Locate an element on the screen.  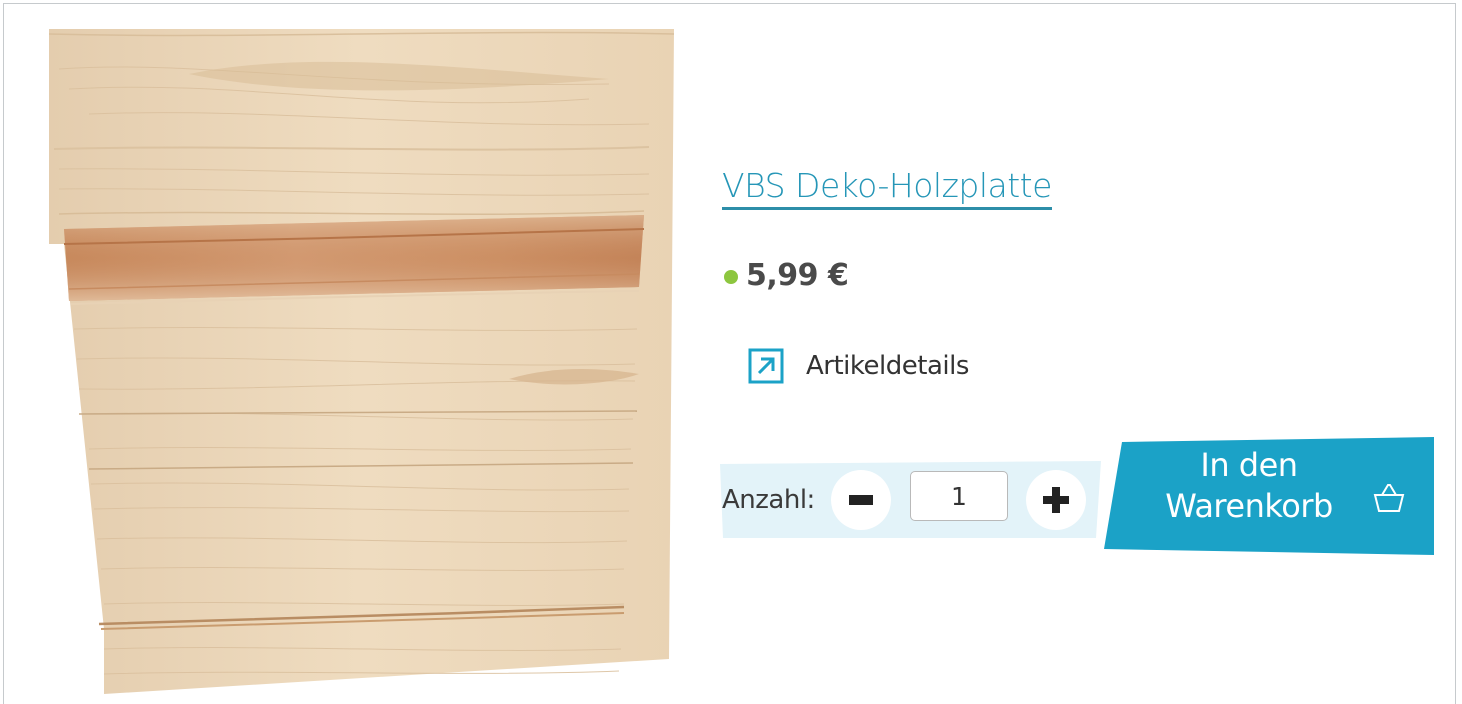
add-to-cart-label: In den Warenkorb is located at coordinates (1249, 485).